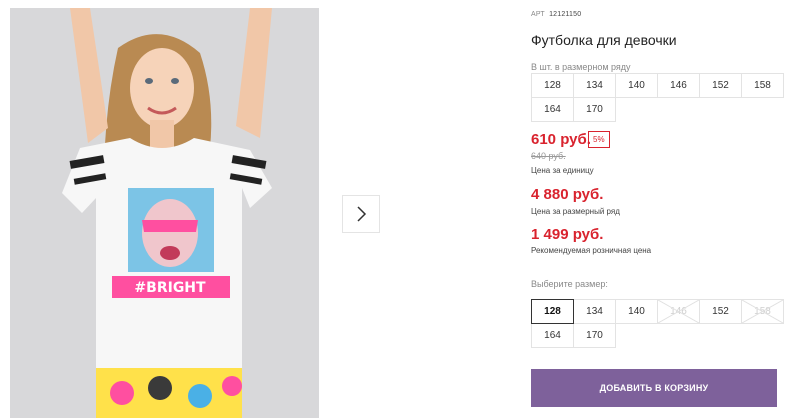 The height and width of the screenshot is (418, 800). Describe the element at coordinates (552, 311) in the screenshot. I see `size-option: 128` at that location.